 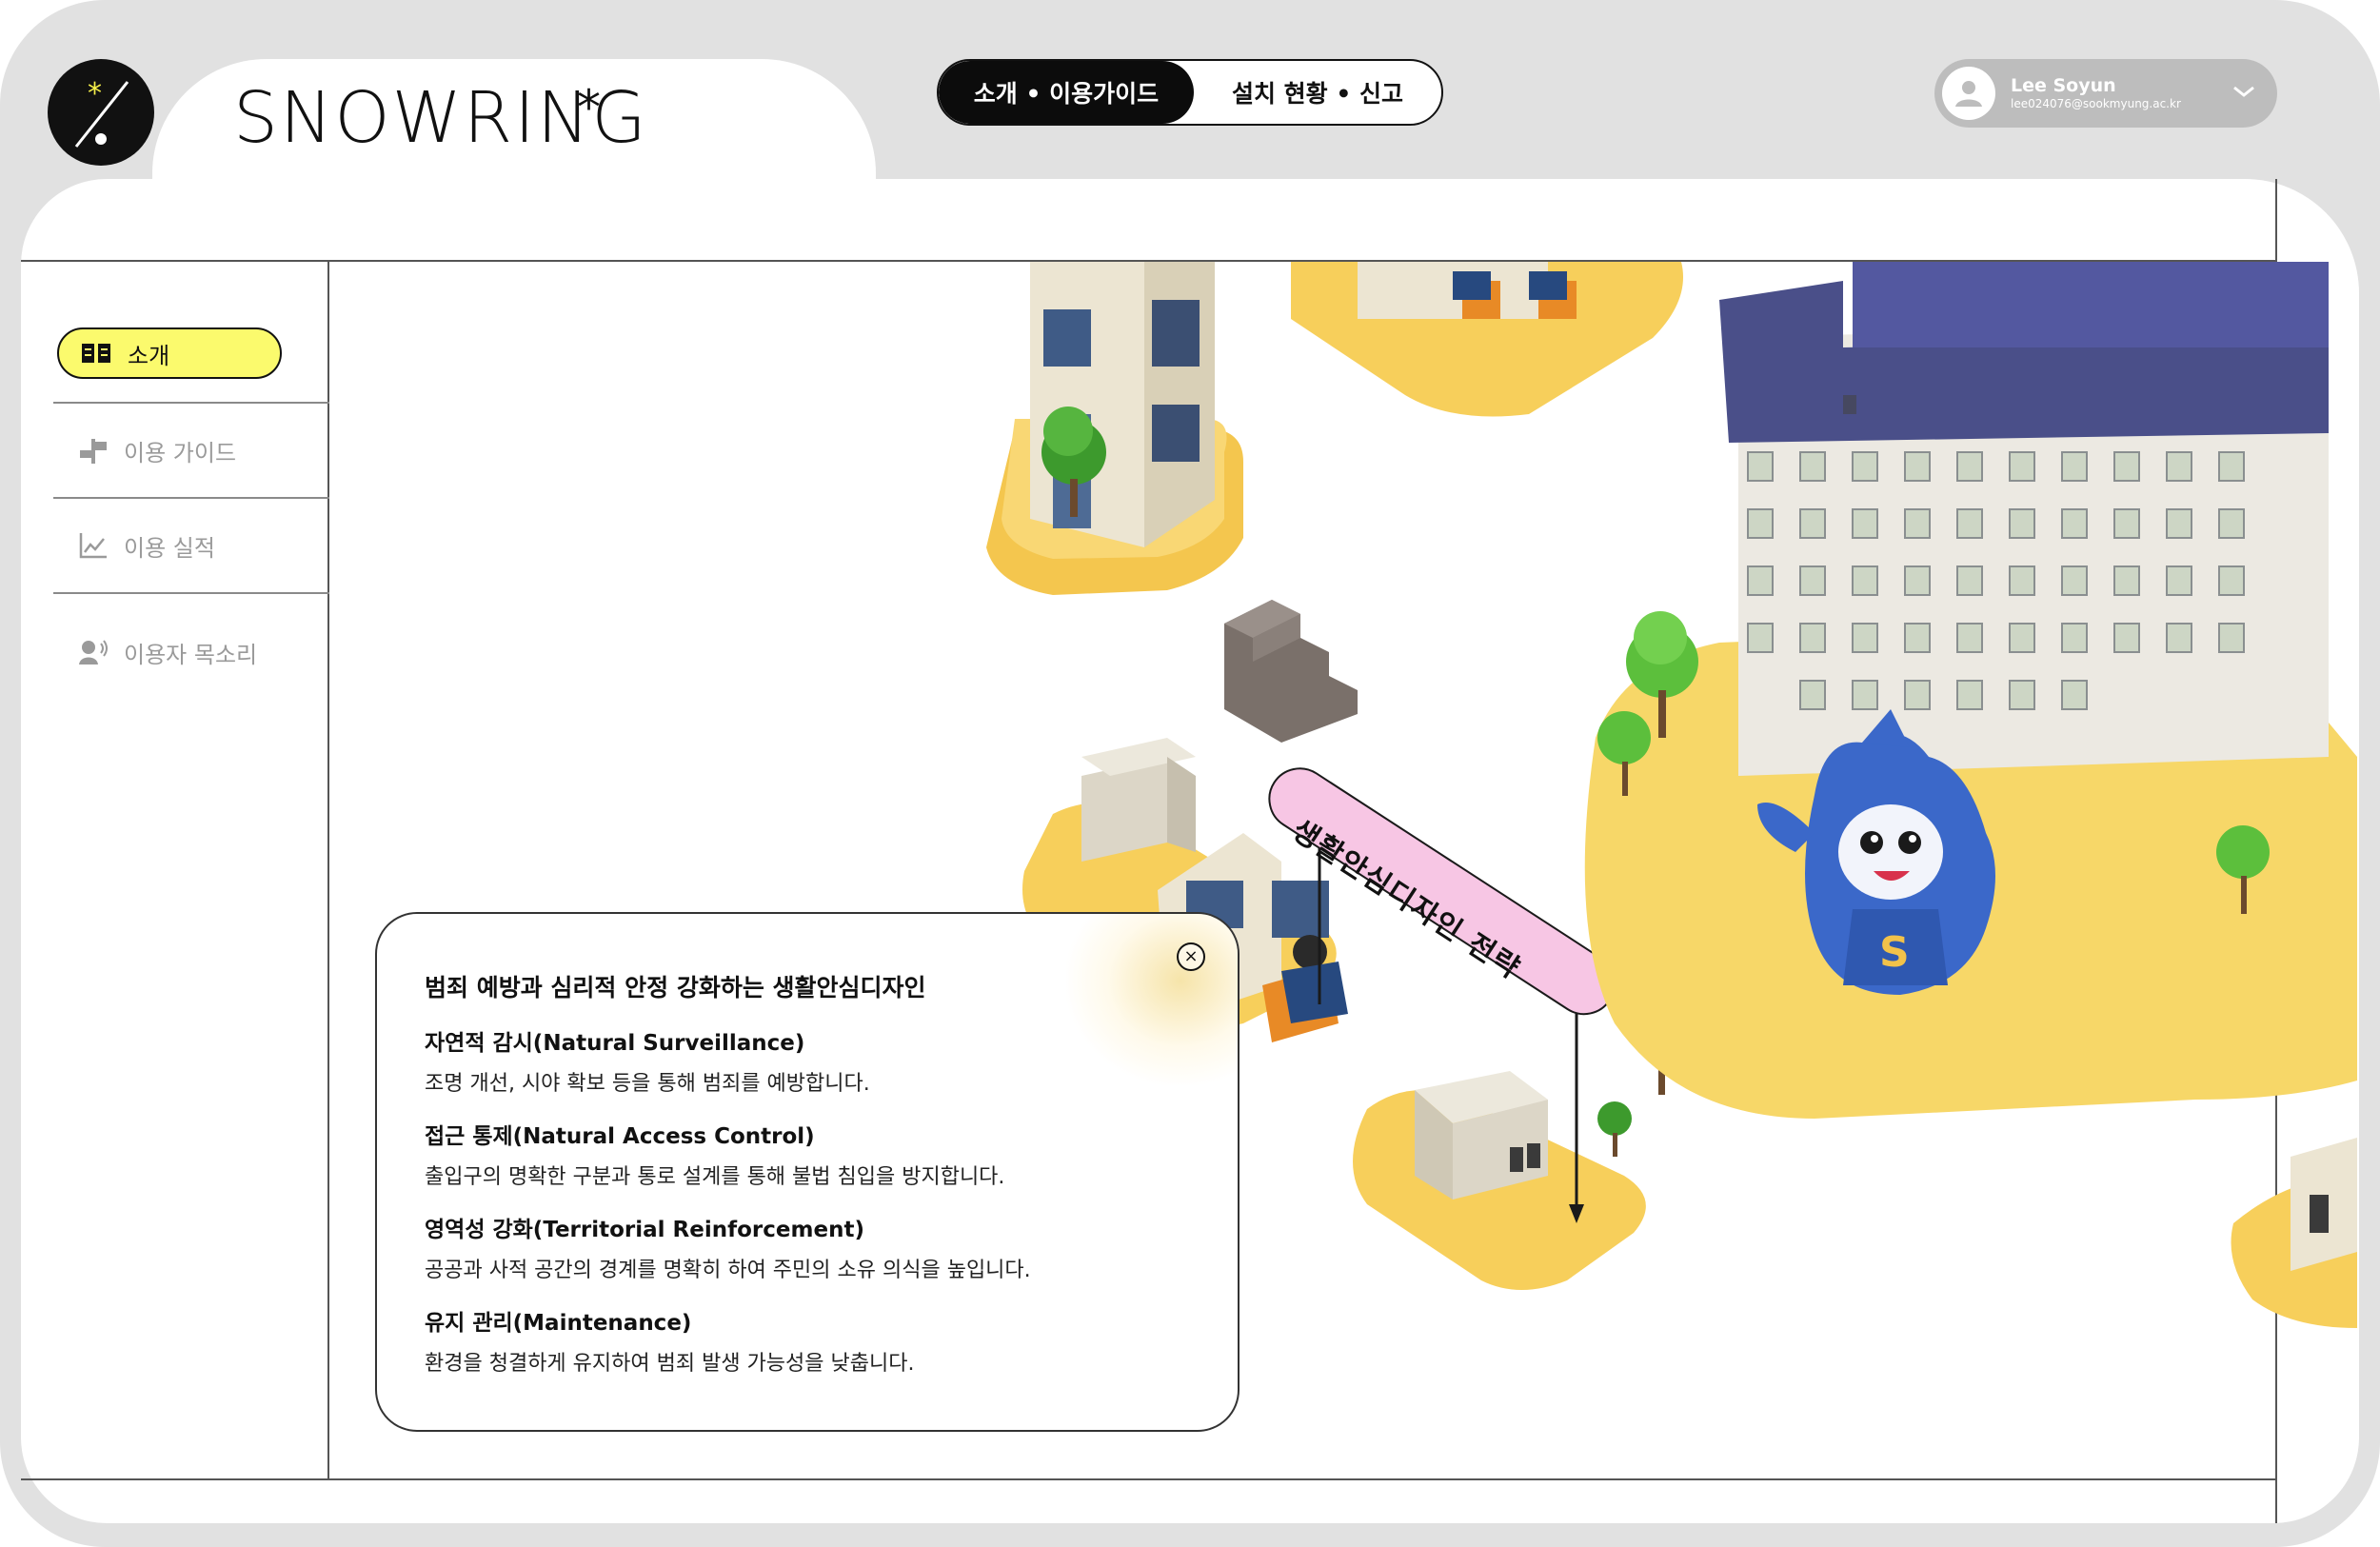 I want to click on logo-icon: *, so click(x=101, y=112).